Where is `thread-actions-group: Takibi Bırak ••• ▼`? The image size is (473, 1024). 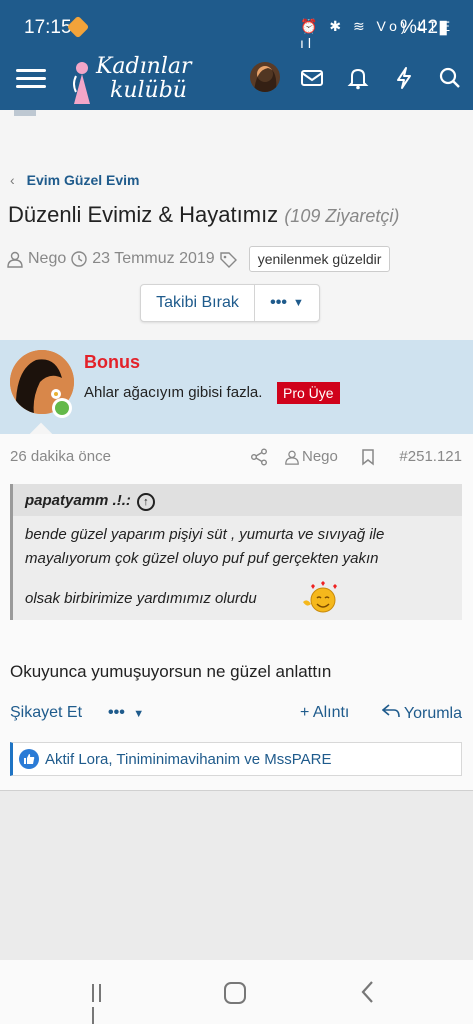 thread-actions-group: Takibi Bırak ••• ▼ is located at coordinates (230, 303).